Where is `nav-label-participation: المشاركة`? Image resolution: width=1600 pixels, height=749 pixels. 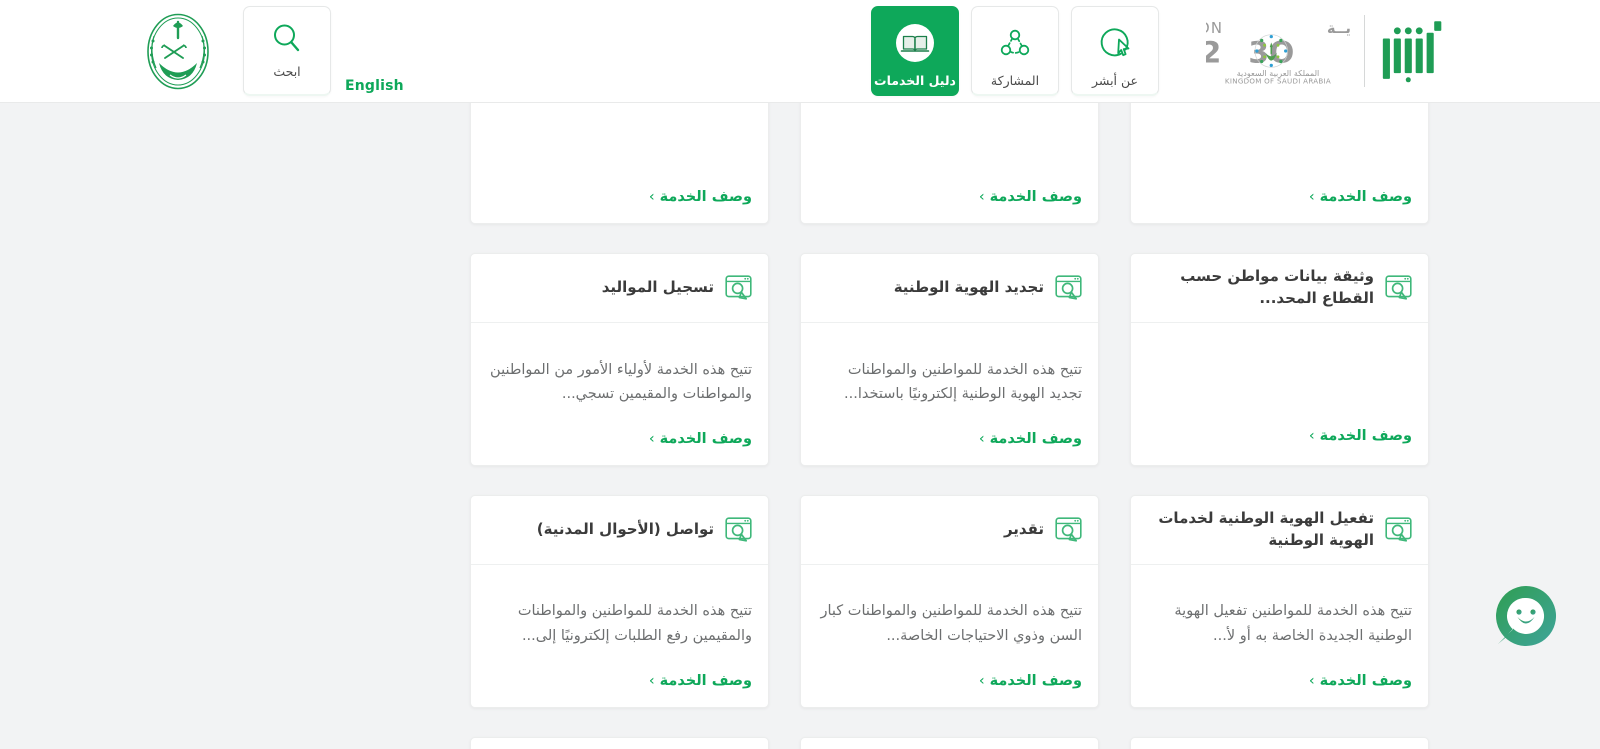
nav-label-participation: المشاركة is located at coordinates (1015, 80).